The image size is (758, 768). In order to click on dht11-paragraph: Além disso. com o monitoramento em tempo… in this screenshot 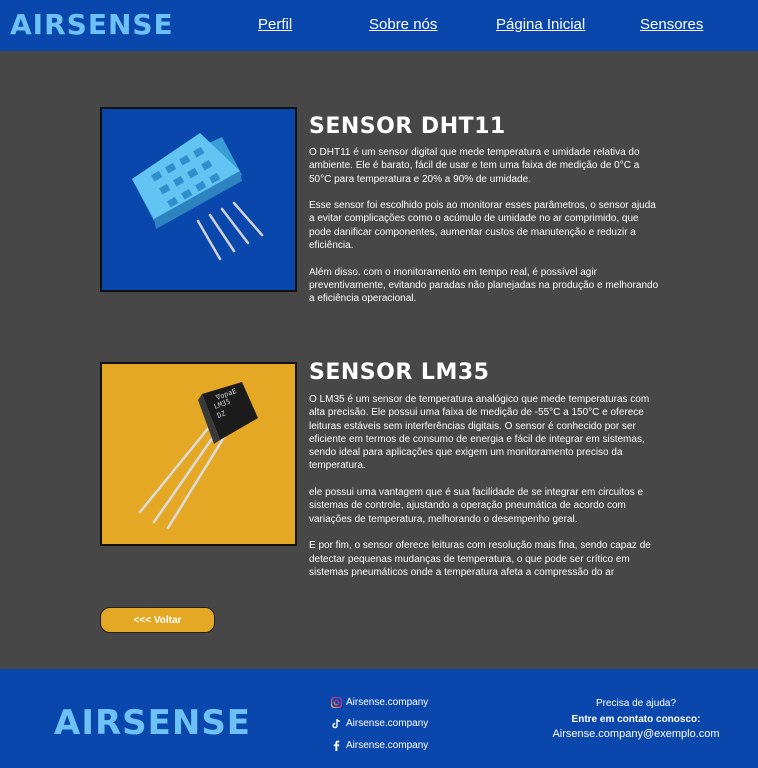, I will do `click(484, 285)`.